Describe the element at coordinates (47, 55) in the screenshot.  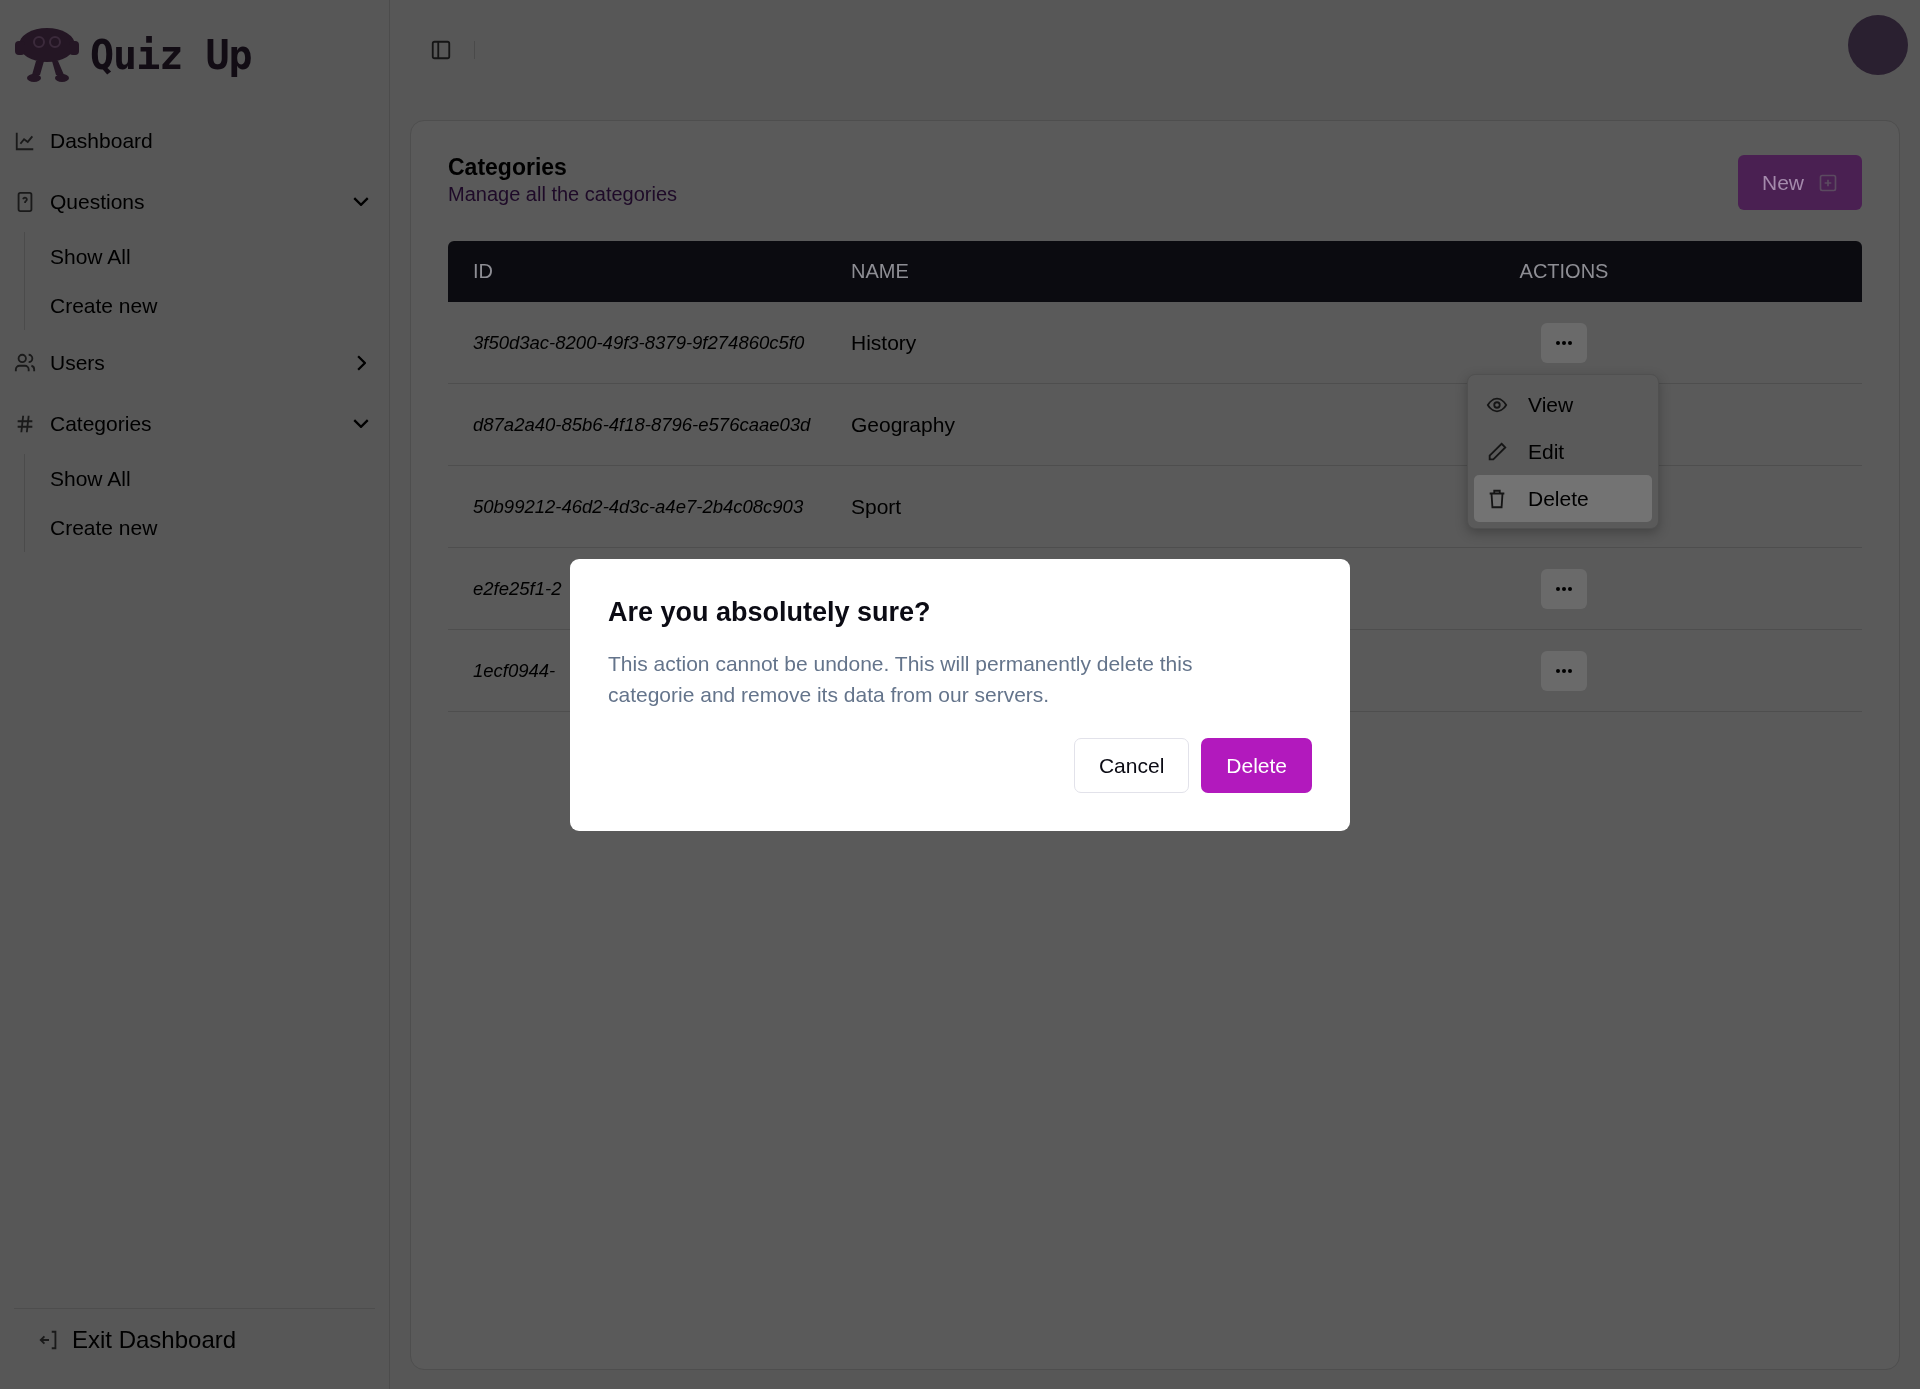
I see `mascot-logo-icon` at that location.